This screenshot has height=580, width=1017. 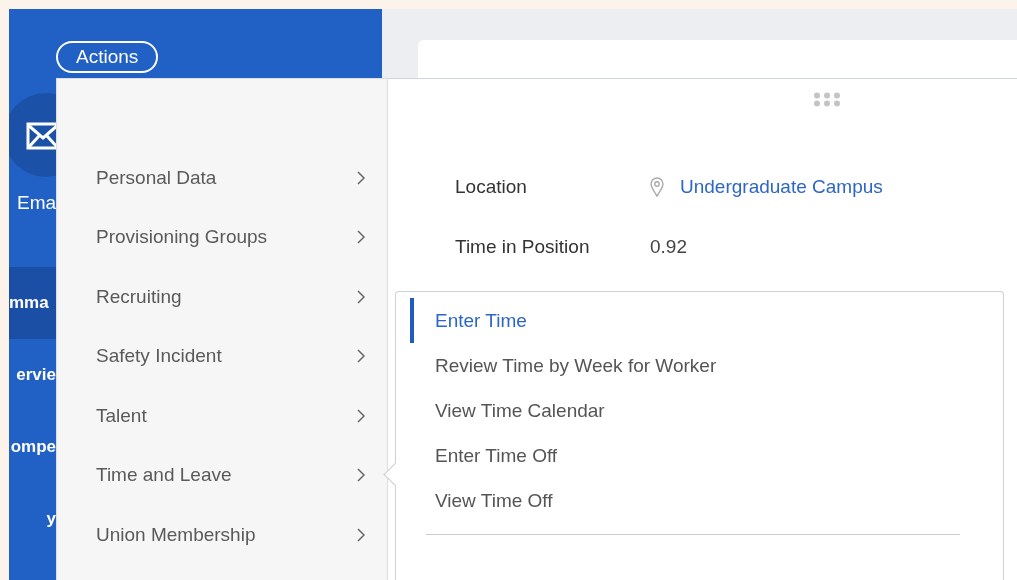 I want to click on submenu-item: View Time Calendar, so click(x=706, y=410).